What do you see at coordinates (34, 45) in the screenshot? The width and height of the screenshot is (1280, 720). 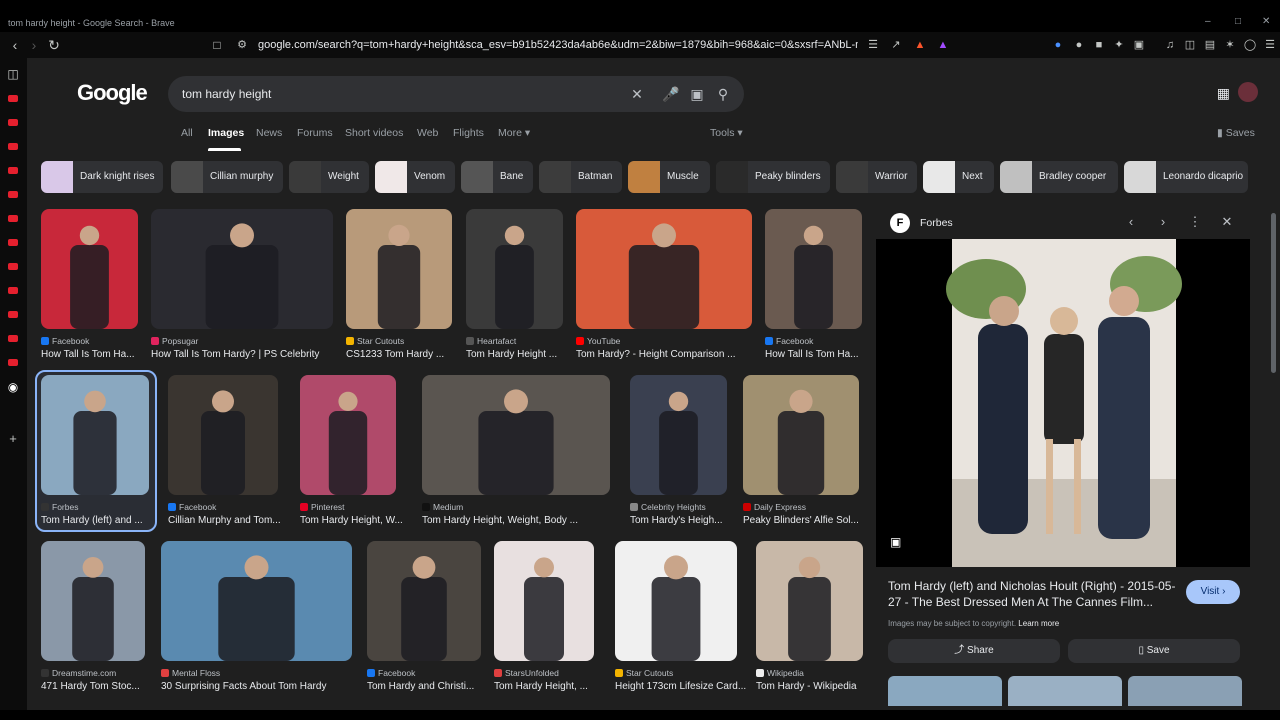 I see `forward-icon: ›` at bounding box center [34, 45].